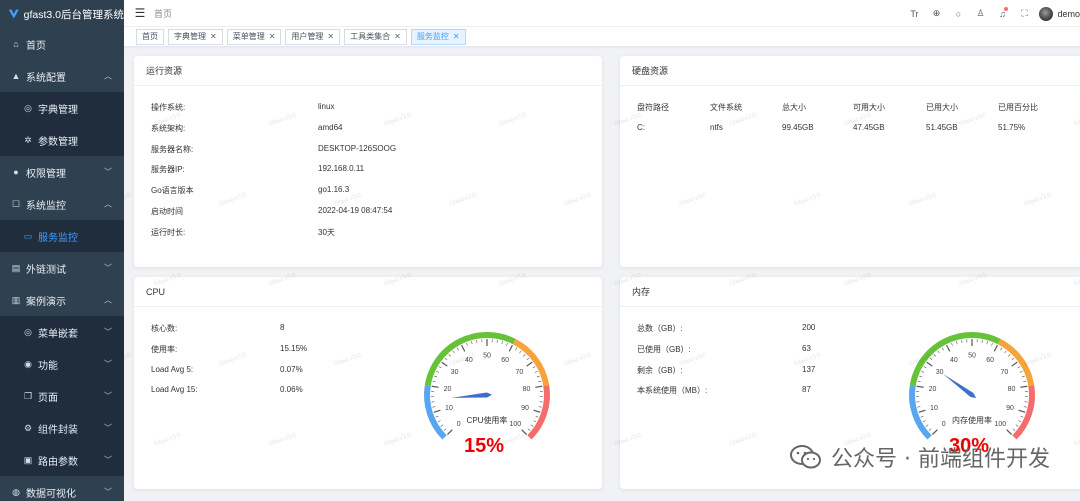 The image size is (1080, 501). What do you see at coordinates (16, 172) in the screenshot?
I see `user-icon: ●` at bounding box center [16, 172].